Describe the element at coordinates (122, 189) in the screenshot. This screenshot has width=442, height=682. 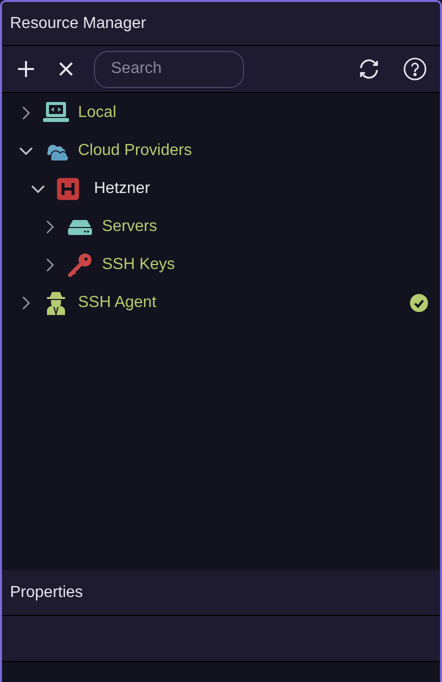
I see `tree-item-label: Hetzner` at that location.